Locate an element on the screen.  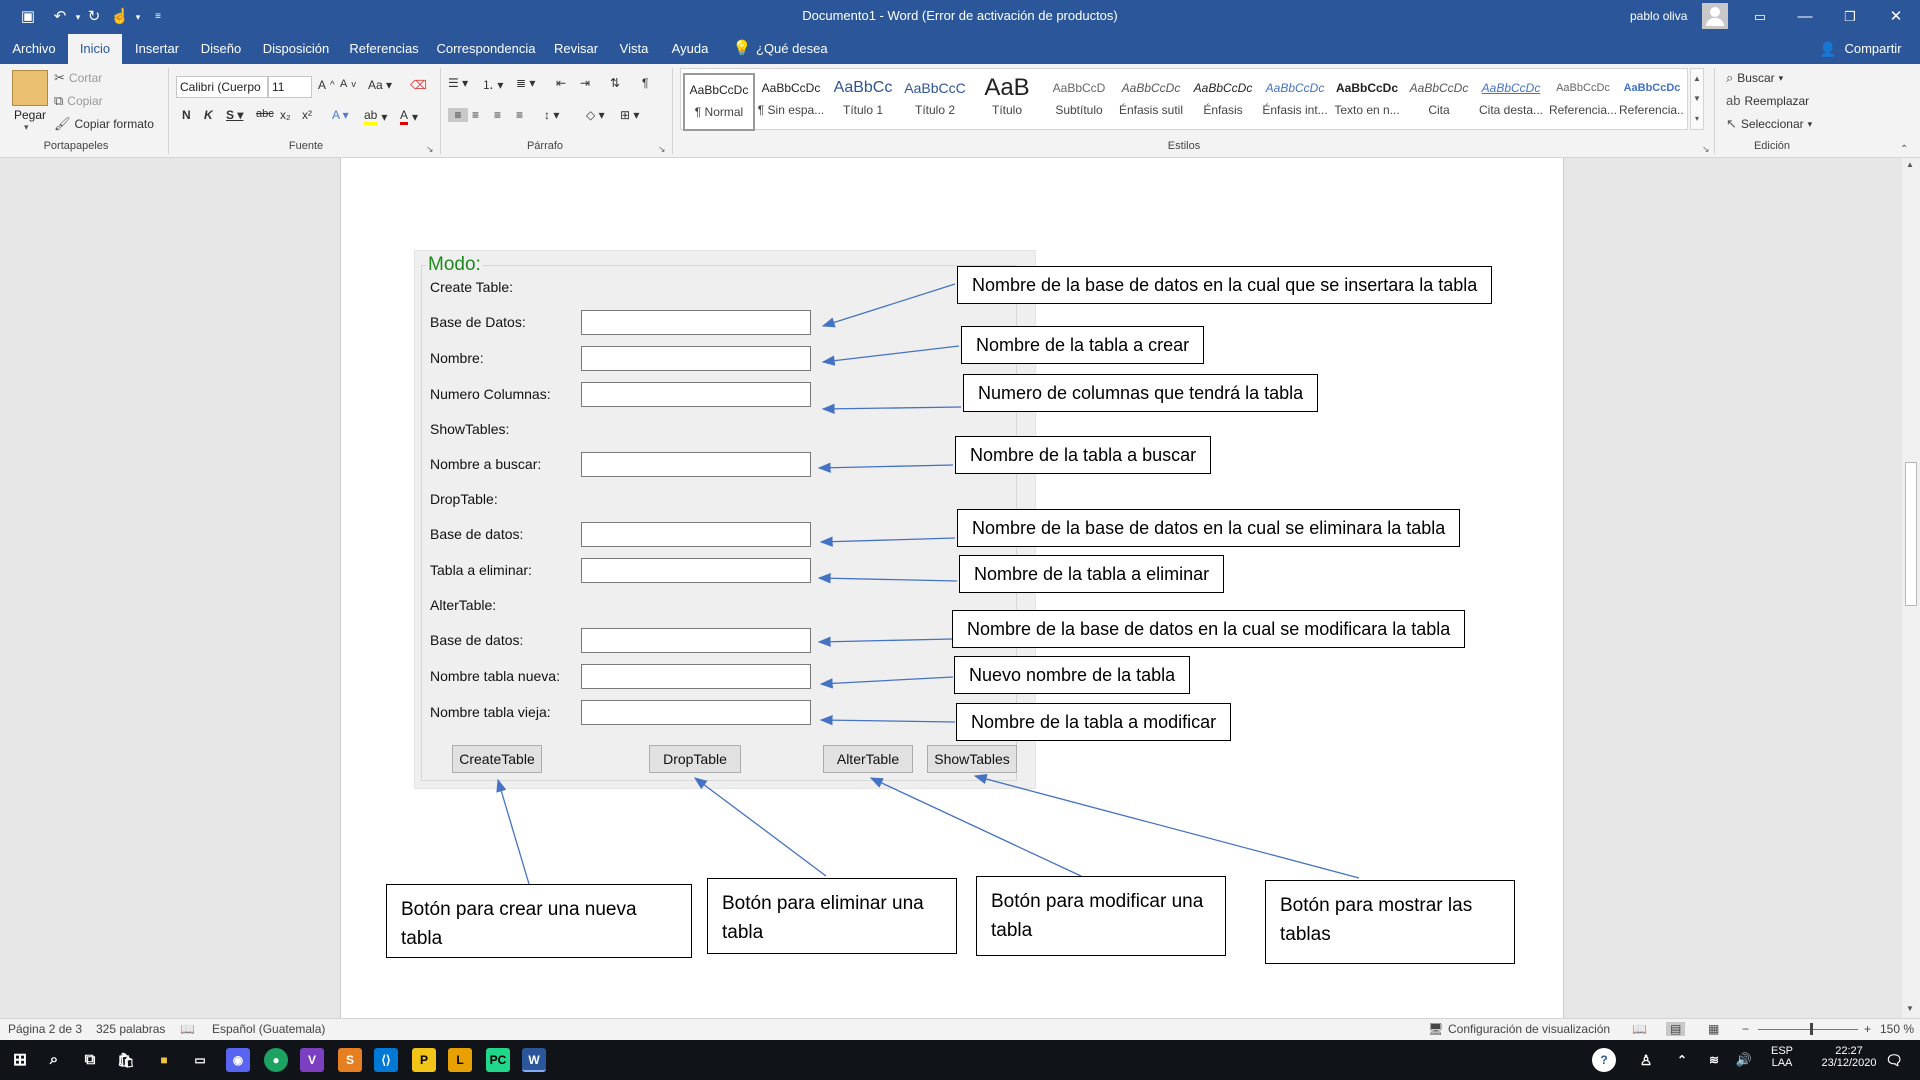
display-settings: Configuración de visualización is located at coordinates (1529, 1029).